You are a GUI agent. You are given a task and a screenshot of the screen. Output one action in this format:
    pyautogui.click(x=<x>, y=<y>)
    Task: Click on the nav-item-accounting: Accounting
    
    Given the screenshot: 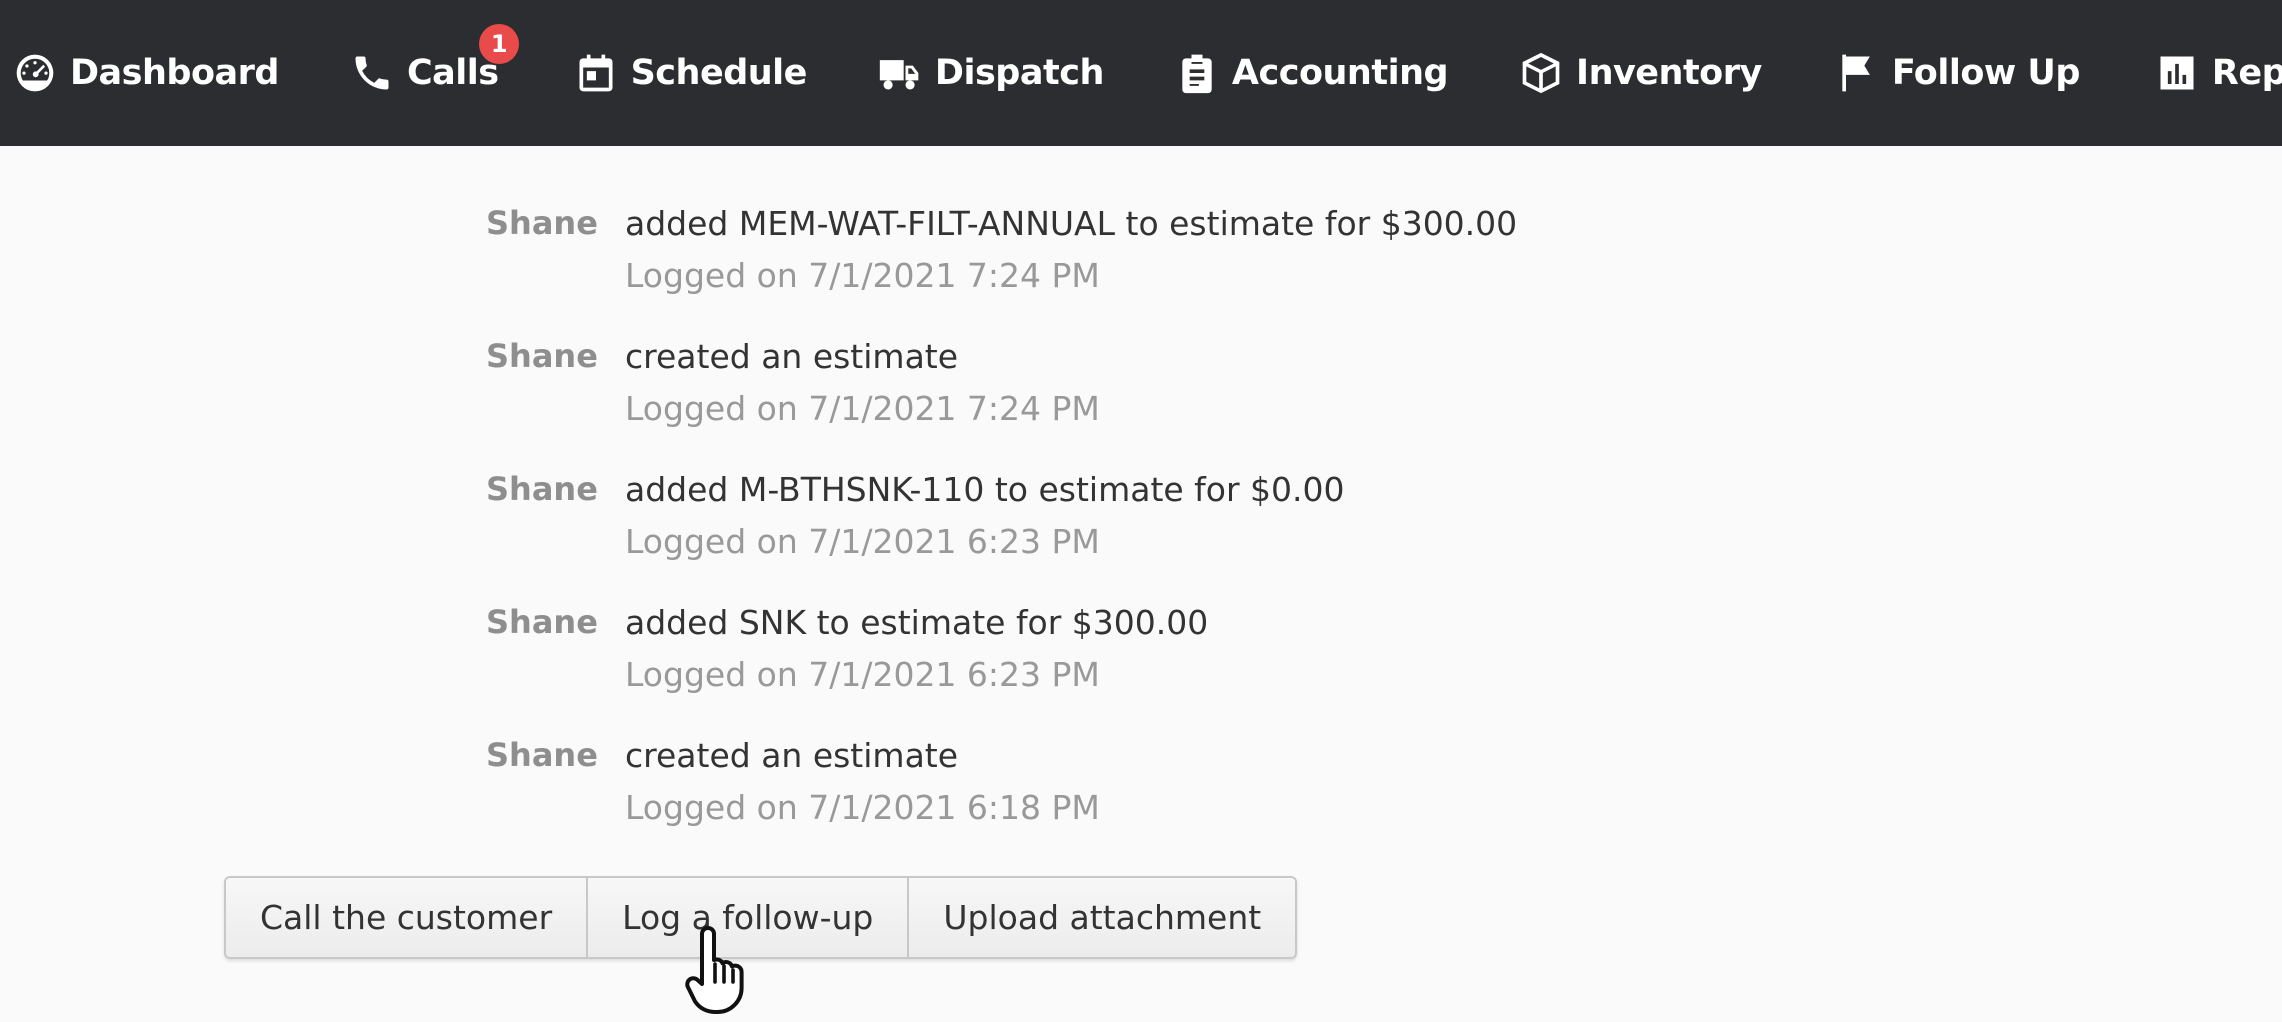 What is the action you would take?
    pyautogui.click(x=1311, y=73)
    